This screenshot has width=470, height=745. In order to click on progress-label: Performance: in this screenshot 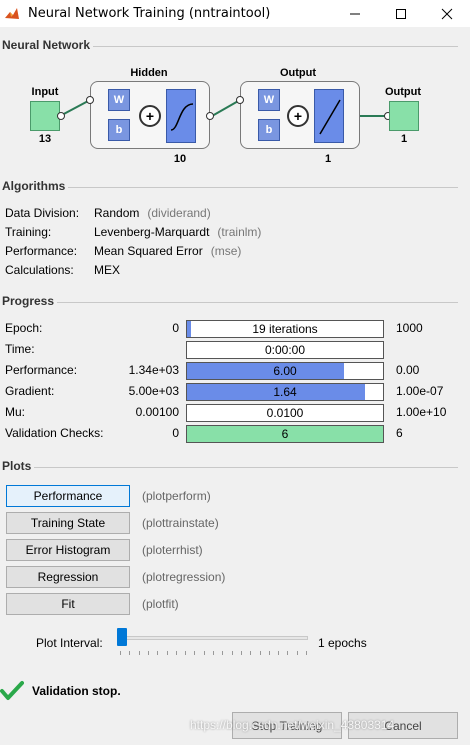, I will do `click(41, 370)`.